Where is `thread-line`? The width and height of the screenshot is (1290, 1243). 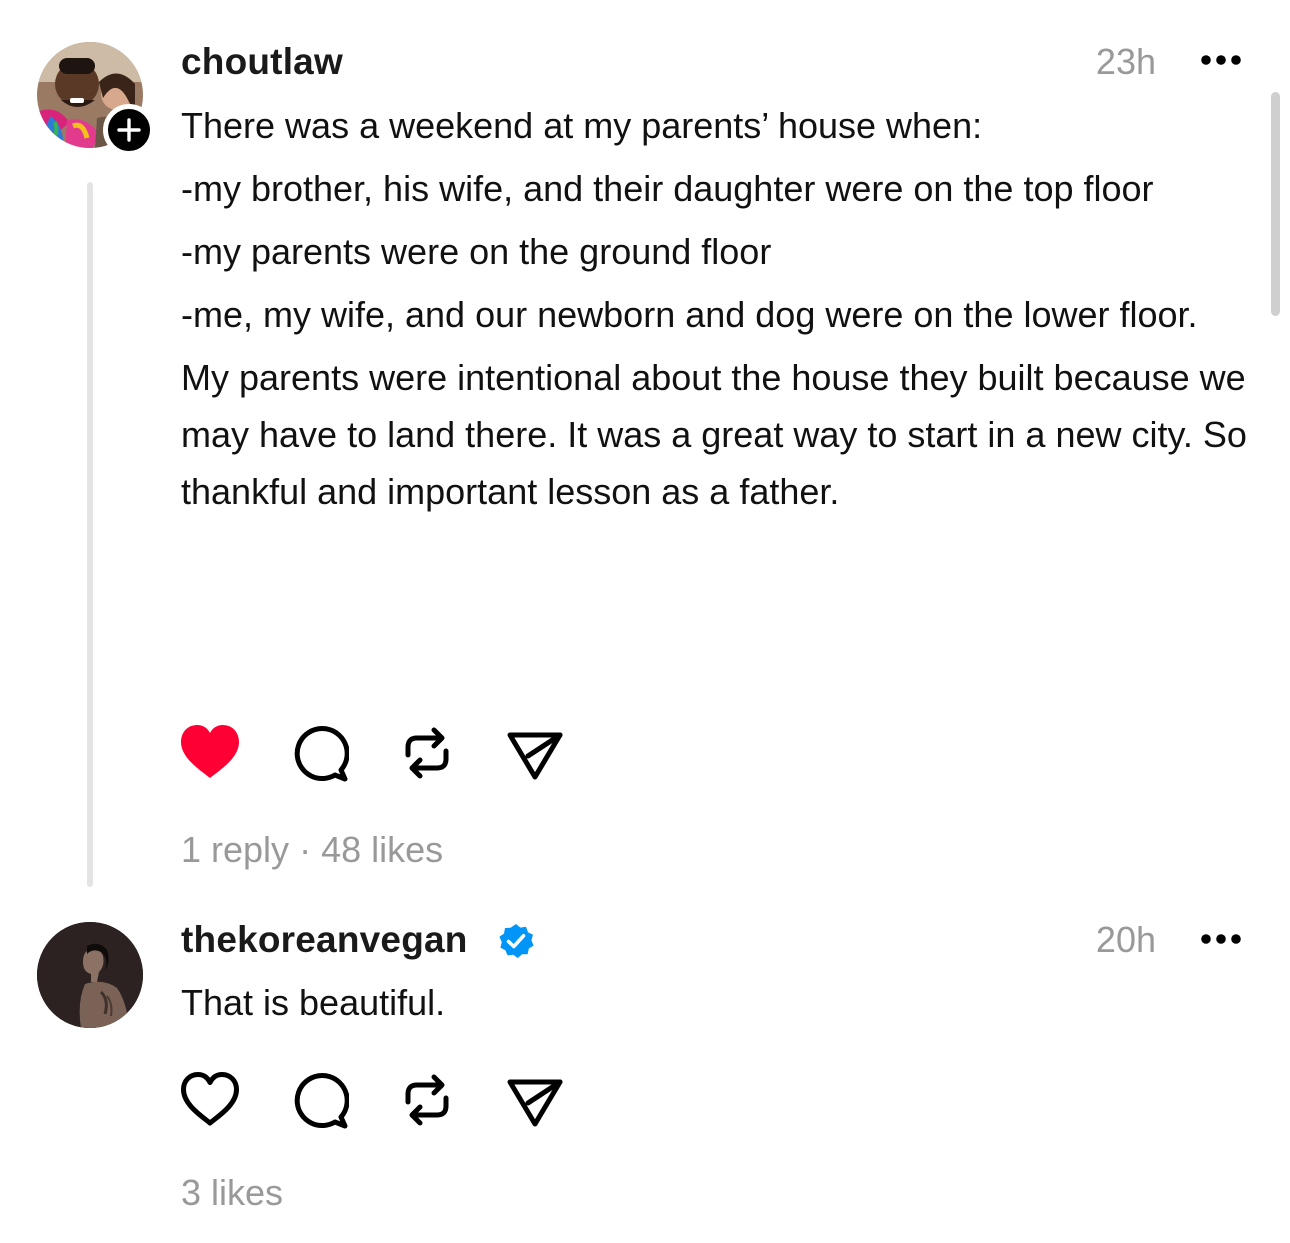
thread-line is located at coordinates (90, 534).